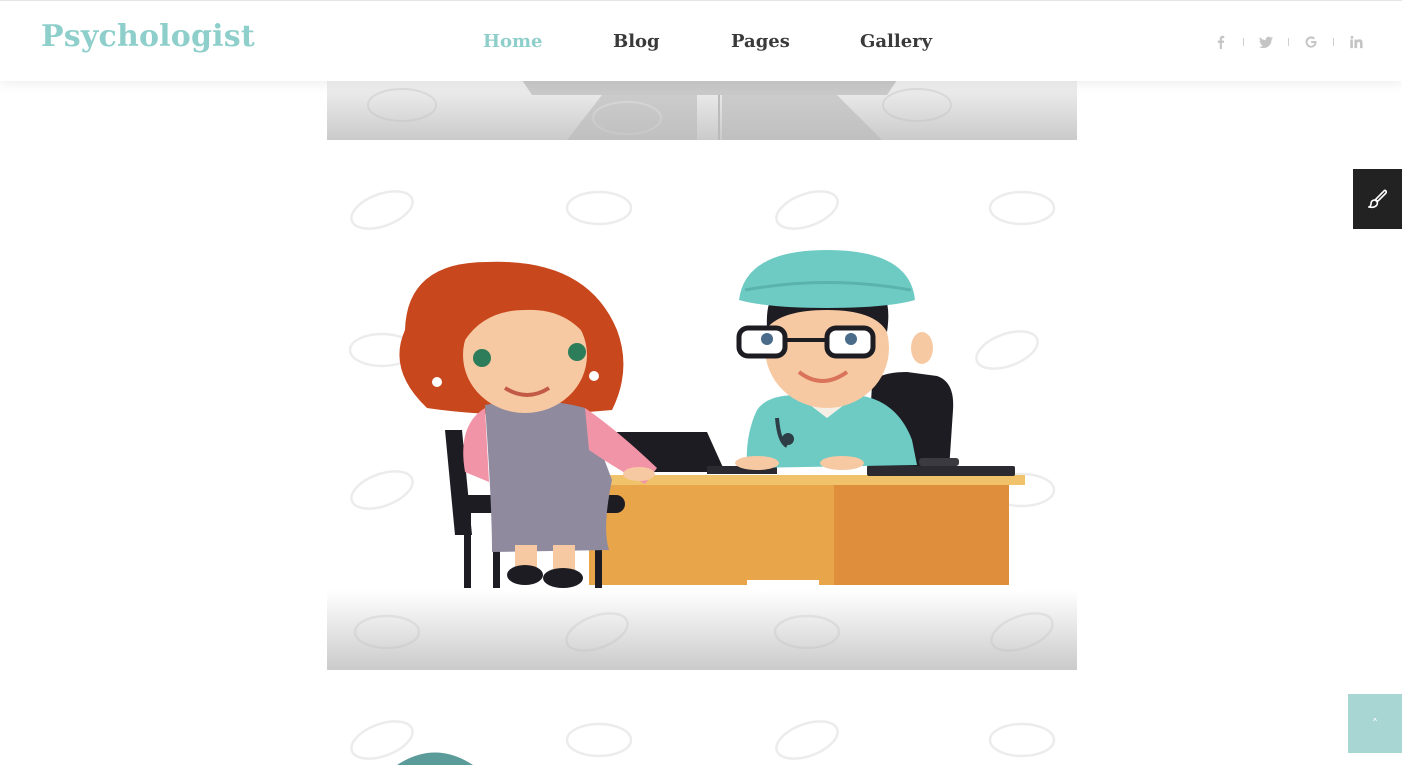 The image size is (1402, 765). Describe the element at coordinates (1266, 42) in the screenshot. I see `twitter-icon` at that location.